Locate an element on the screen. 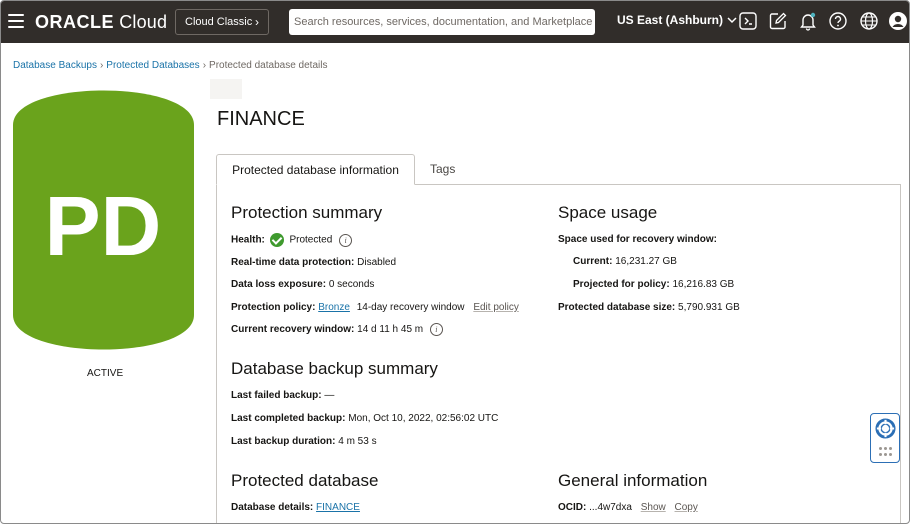 The image size is (910, 524). page-title: FINANCE is located at coordinates (261, 119).